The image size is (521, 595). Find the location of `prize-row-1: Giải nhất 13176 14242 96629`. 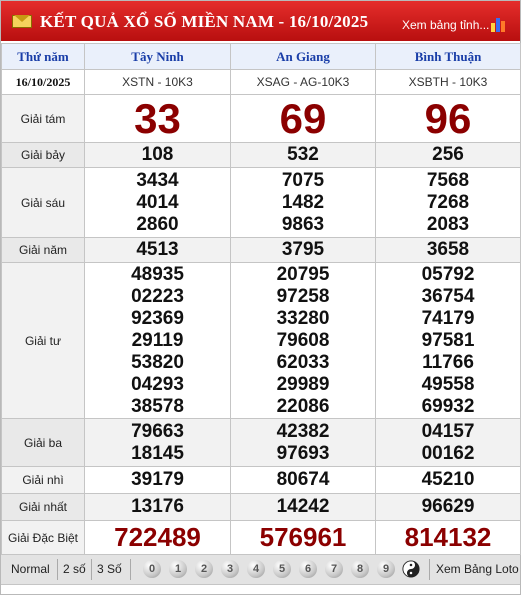

prize-row-1: Giải nhất 13176 14242 96629 is located at coordinates (261, 507).